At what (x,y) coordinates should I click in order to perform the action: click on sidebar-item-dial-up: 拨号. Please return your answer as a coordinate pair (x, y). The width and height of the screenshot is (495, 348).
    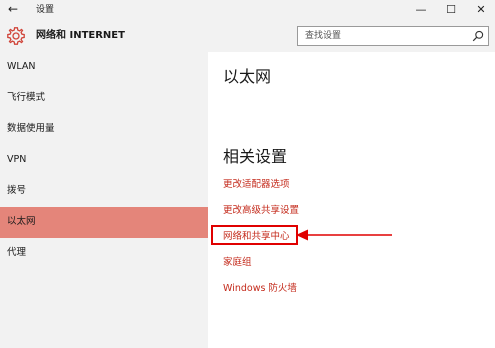
    Looking at the image, I should click on (104, 191).